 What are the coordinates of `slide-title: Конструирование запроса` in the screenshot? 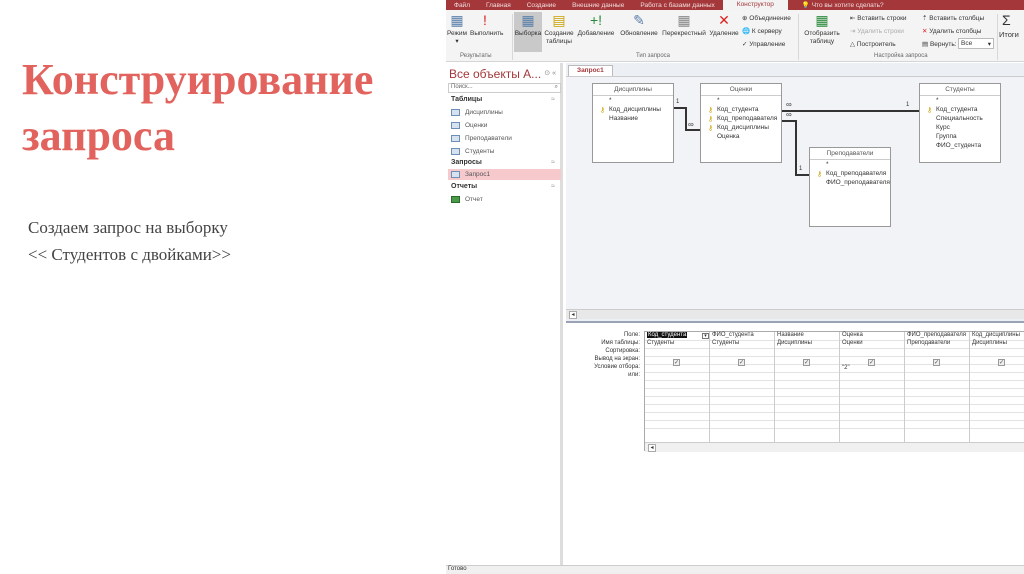 It's located at (198, 107).